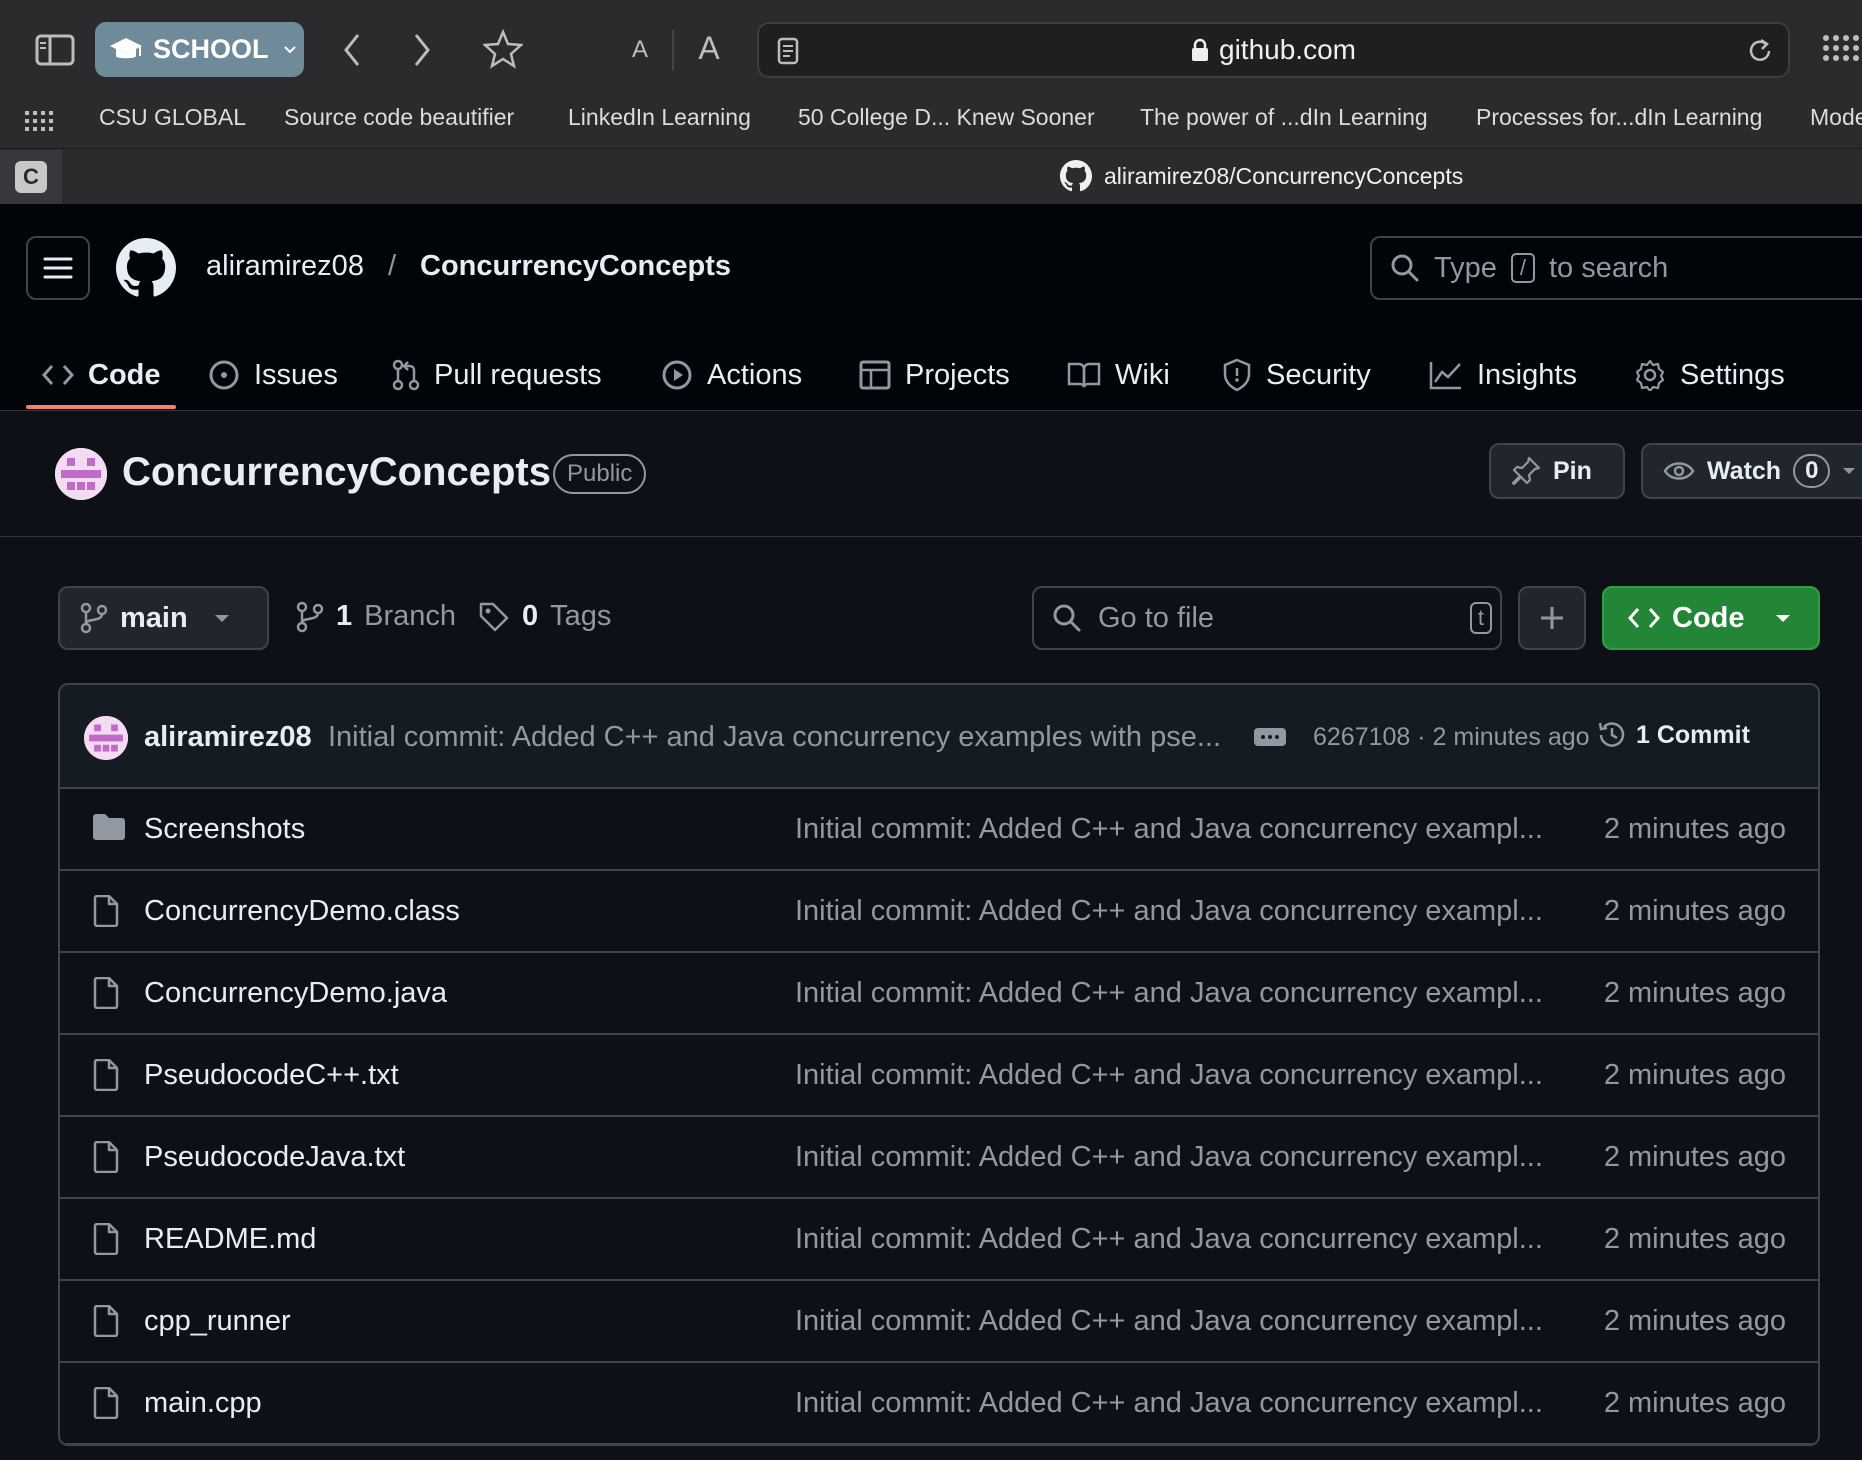 The width and height of the screenshot is (1862, 1460). Describe the element at coordinates (1526, 471) in the screenshot. I see `pin-icon` at that location.